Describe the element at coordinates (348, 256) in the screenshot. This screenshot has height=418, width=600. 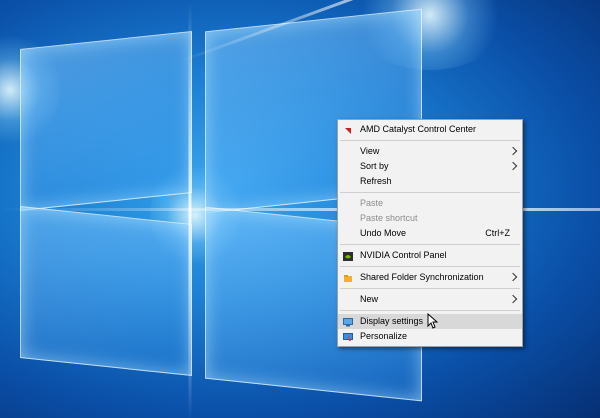
I see `nvidia-icon` at that location.